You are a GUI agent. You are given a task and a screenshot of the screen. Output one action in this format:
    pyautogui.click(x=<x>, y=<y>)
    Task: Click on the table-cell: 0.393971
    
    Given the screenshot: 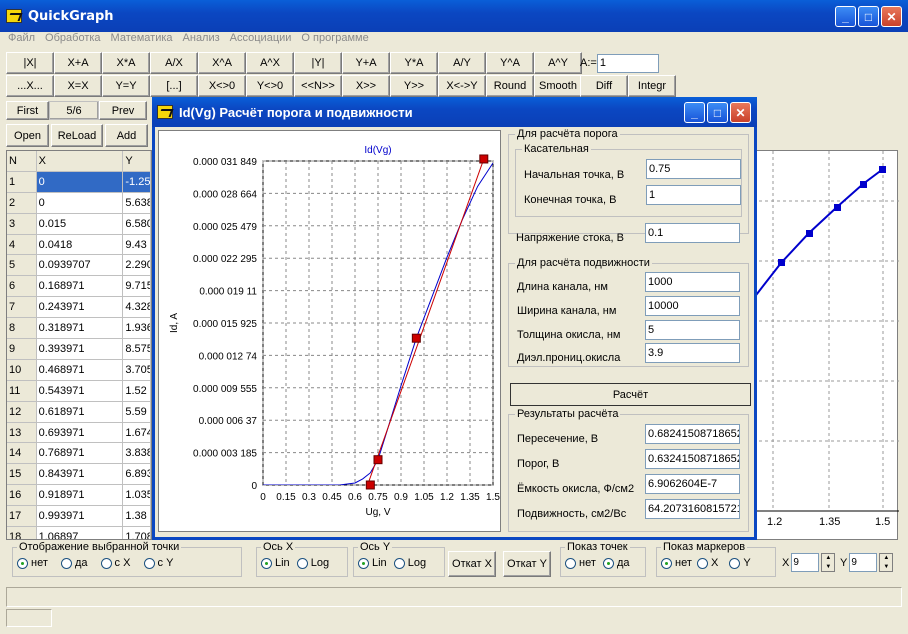 What is the action you would take?
    pyautogui.click(x=80, y=349)
    